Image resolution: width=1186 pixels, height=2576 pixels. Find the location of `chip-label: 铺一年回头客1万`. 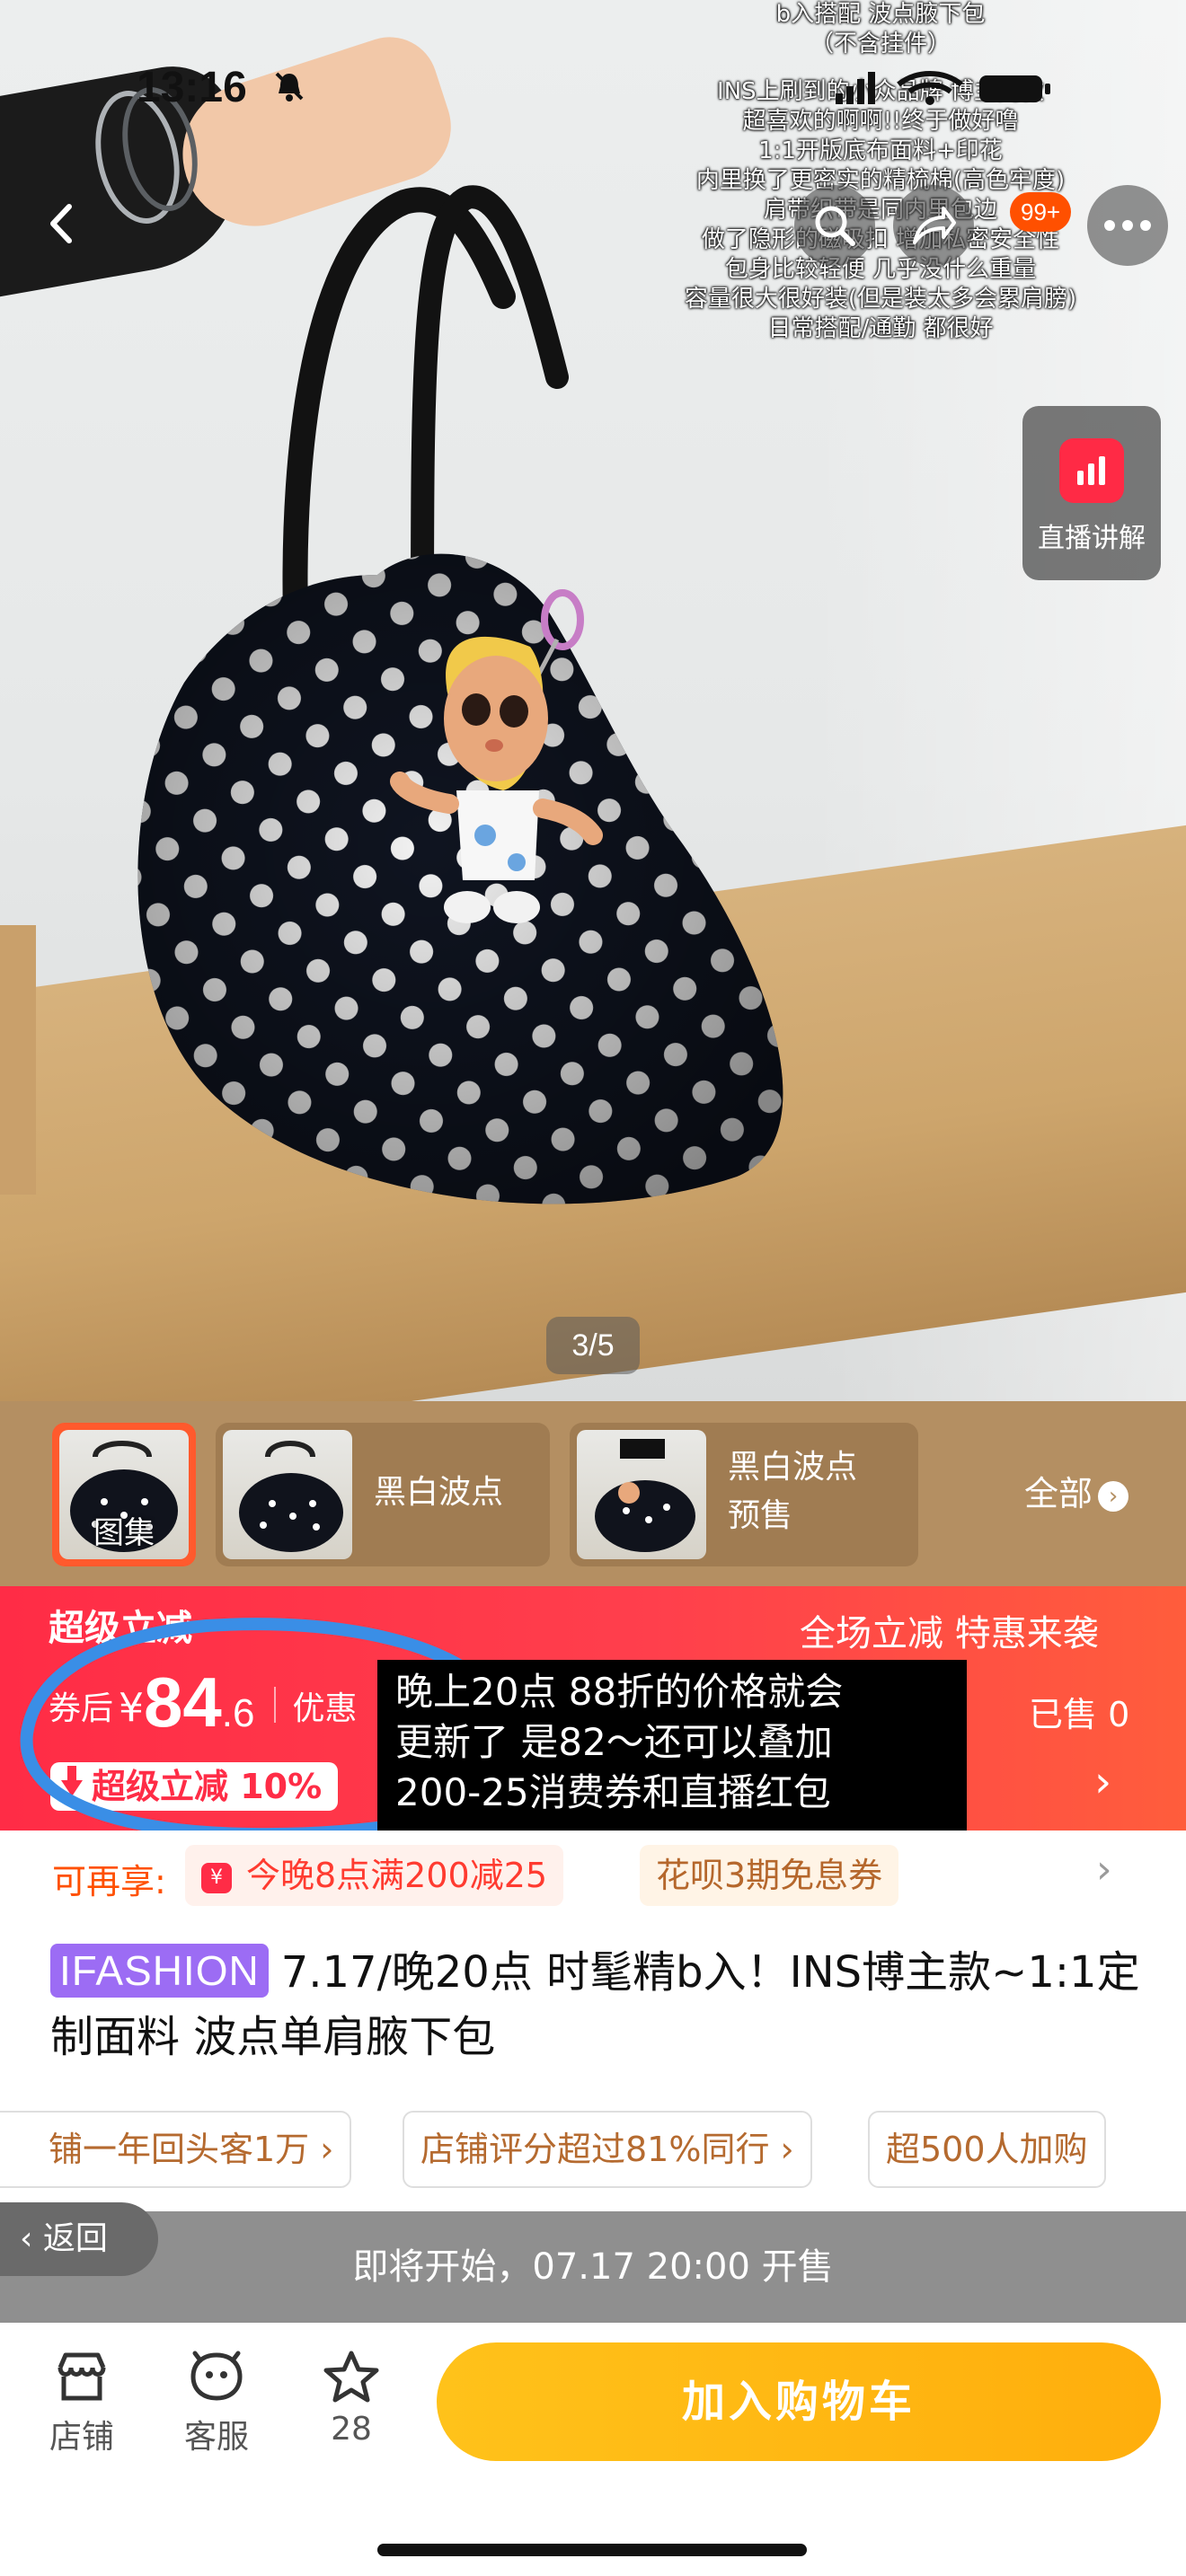

chip-label: 铺一年回头客1万 is located at coordinates (179, 2149).